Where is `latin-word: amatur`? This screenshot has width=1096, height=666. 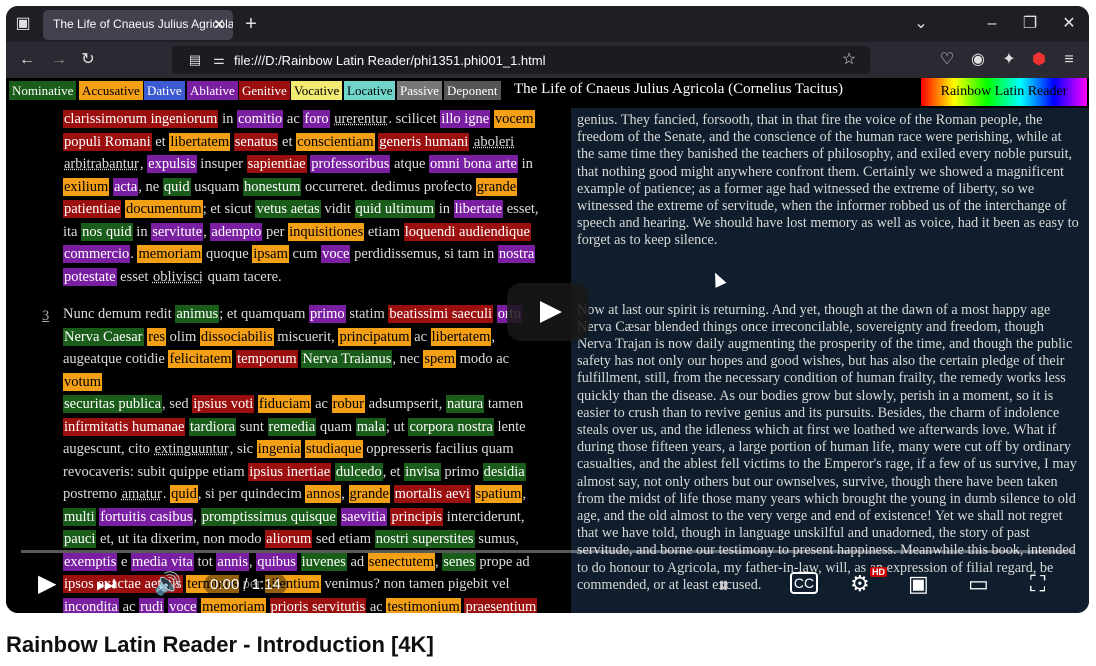
latin-word: amatur is located at coordinates (142, 494).